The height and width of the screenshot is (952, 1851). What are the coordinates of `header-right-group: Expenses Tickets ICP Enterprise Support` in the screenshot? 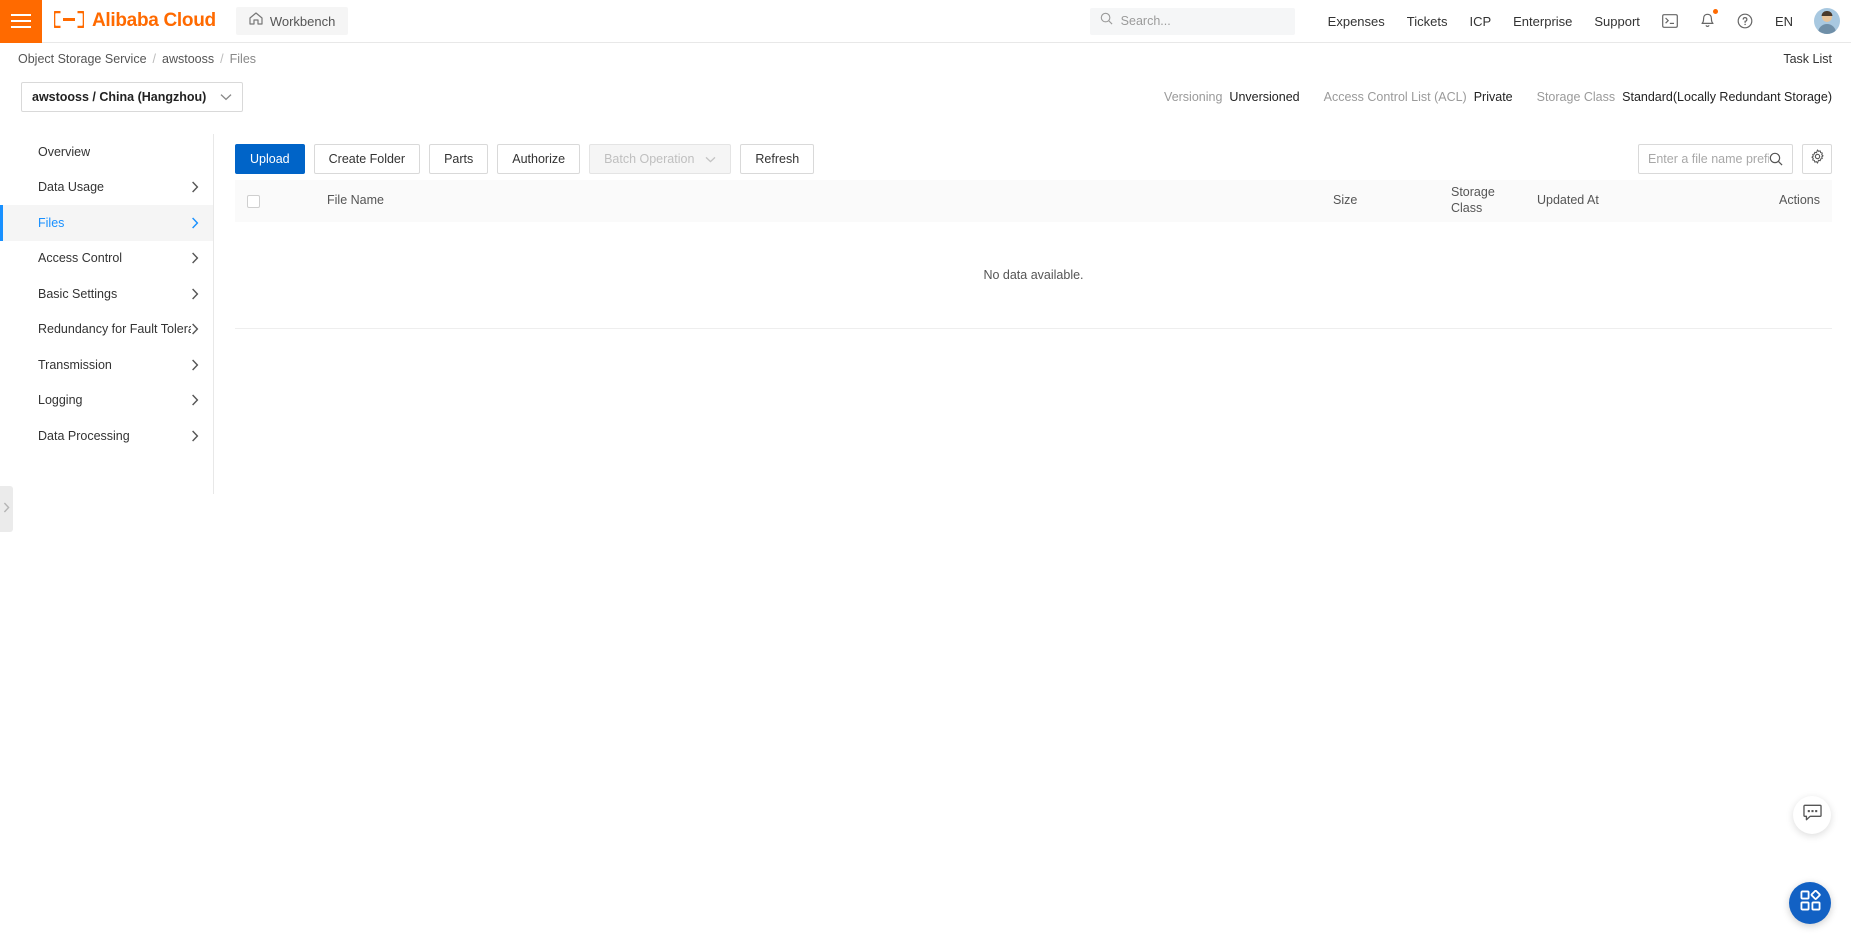 It's located at (1470, 21).